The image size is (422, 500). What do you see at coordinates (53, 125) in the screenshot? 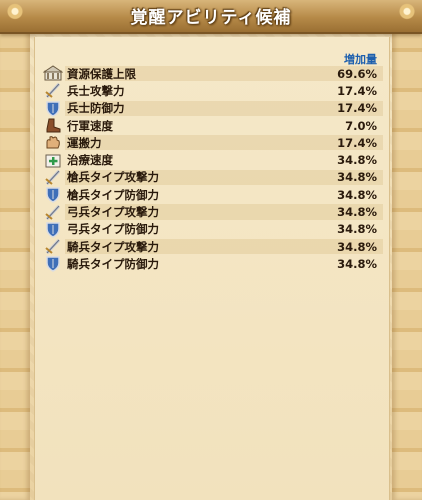
I see `boot-icon` at bounding box center [53, 125].